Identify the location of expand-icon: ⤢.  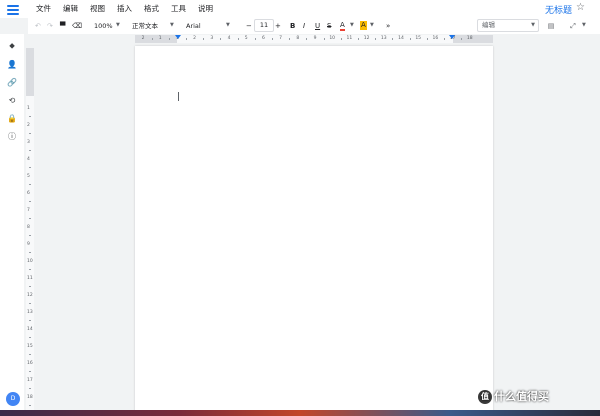
(573, 26).